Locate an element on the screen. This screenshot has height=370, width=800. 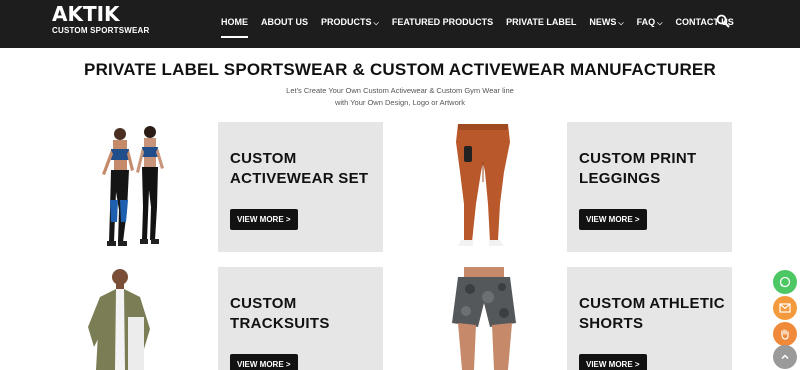
leggings-image is located at coordinates (483, 187).